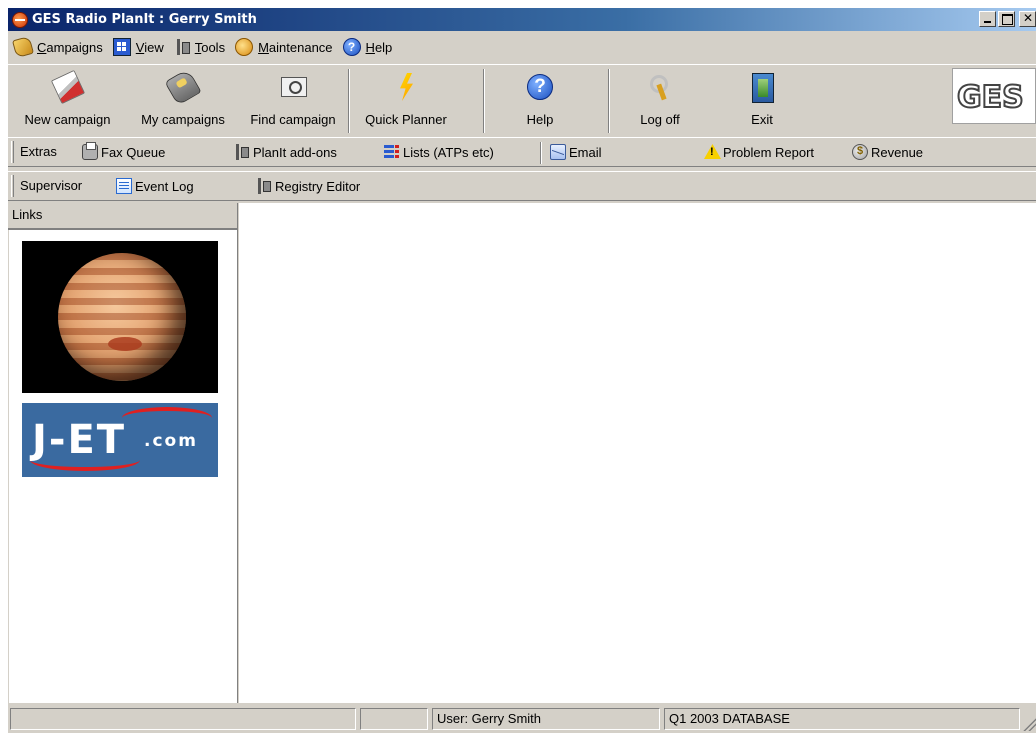  I want to click on status-user: User: Gerry Smith, so click(546, 719).